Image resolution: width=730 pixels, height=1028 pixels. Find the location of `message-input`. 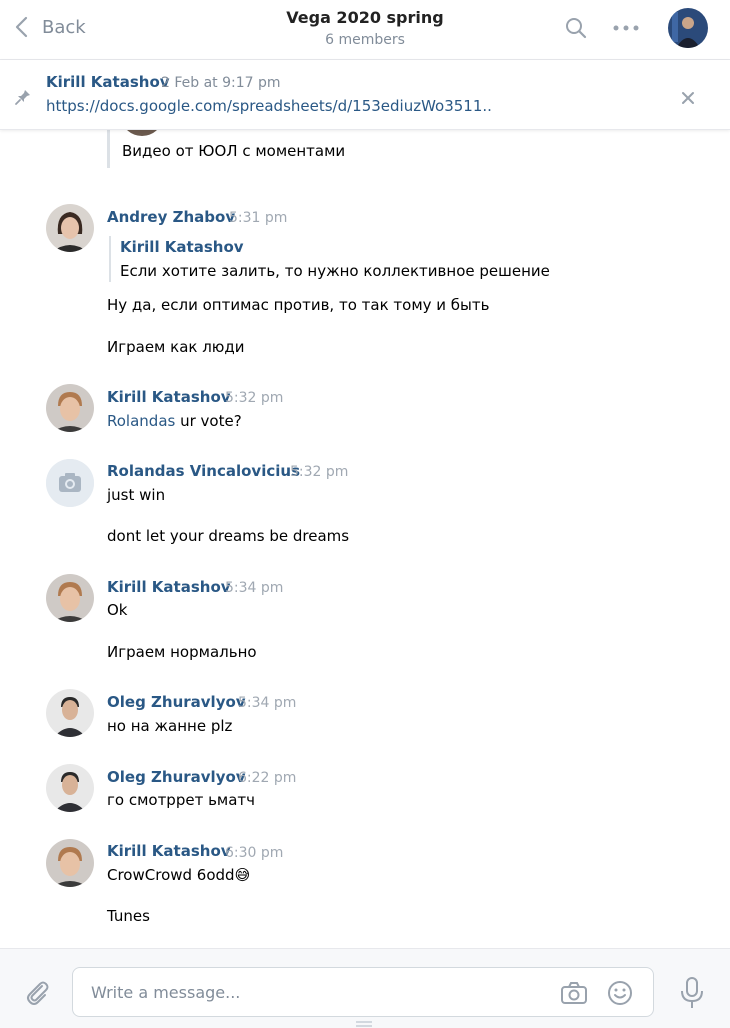

message-input is located at coordinates (311, 992).